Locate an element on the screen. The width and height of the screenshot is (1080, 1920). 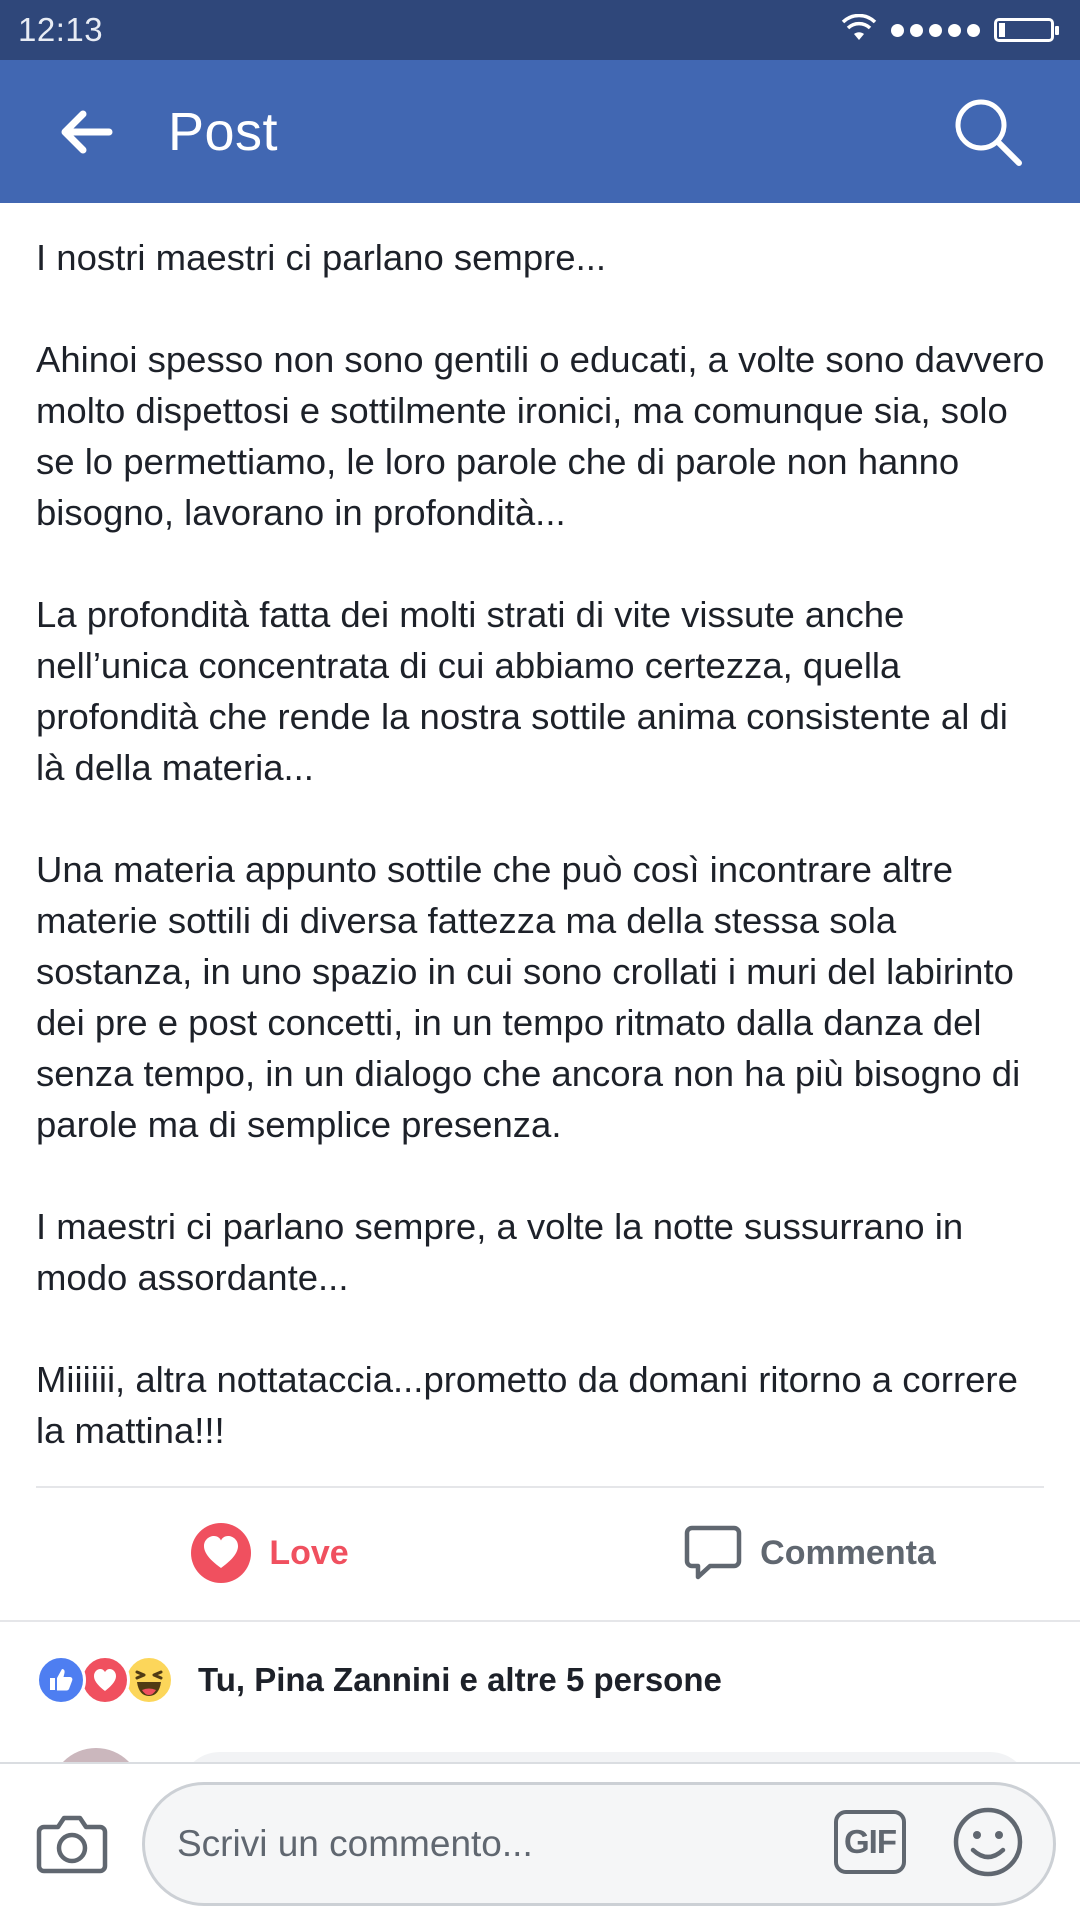
emoji-button is located at coordinates (988, 1842).